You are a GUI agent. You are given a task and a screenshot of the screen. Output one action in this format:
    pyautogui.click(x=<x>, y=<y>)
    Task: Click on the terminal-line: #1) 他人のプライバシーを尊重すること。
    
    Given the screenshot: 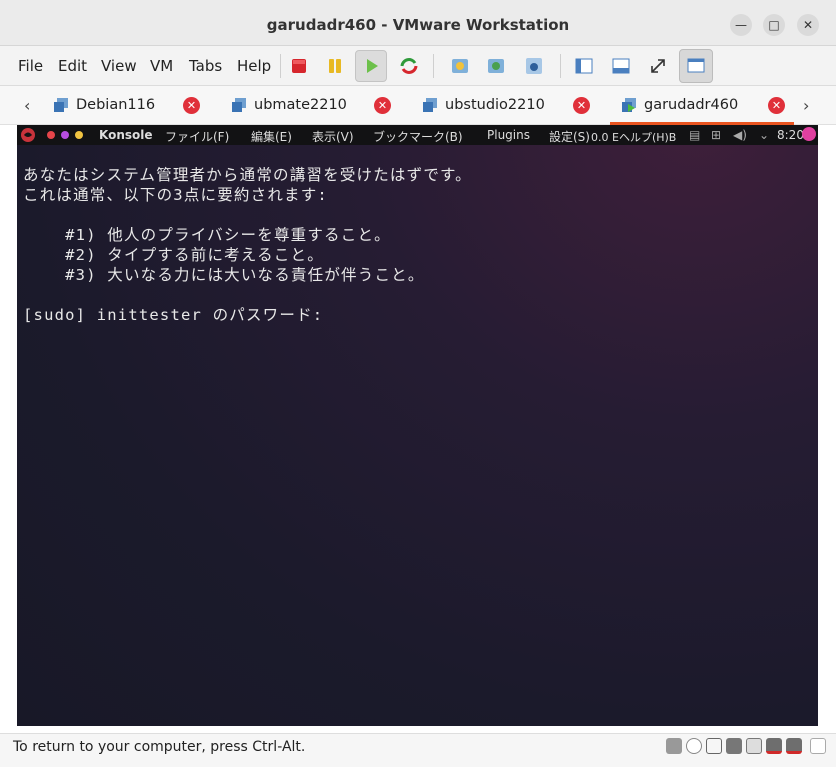 What is the action you would take?
    pyautogui.click(x=207, y=235)
    